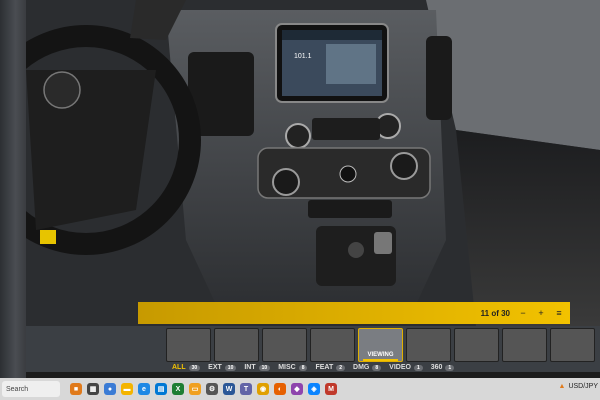 The height and width of the screenshot is (400, 600). Describe the element at coordinates (76, 389) in the screenshot. I see `briefcase-icon: ■` at that location.